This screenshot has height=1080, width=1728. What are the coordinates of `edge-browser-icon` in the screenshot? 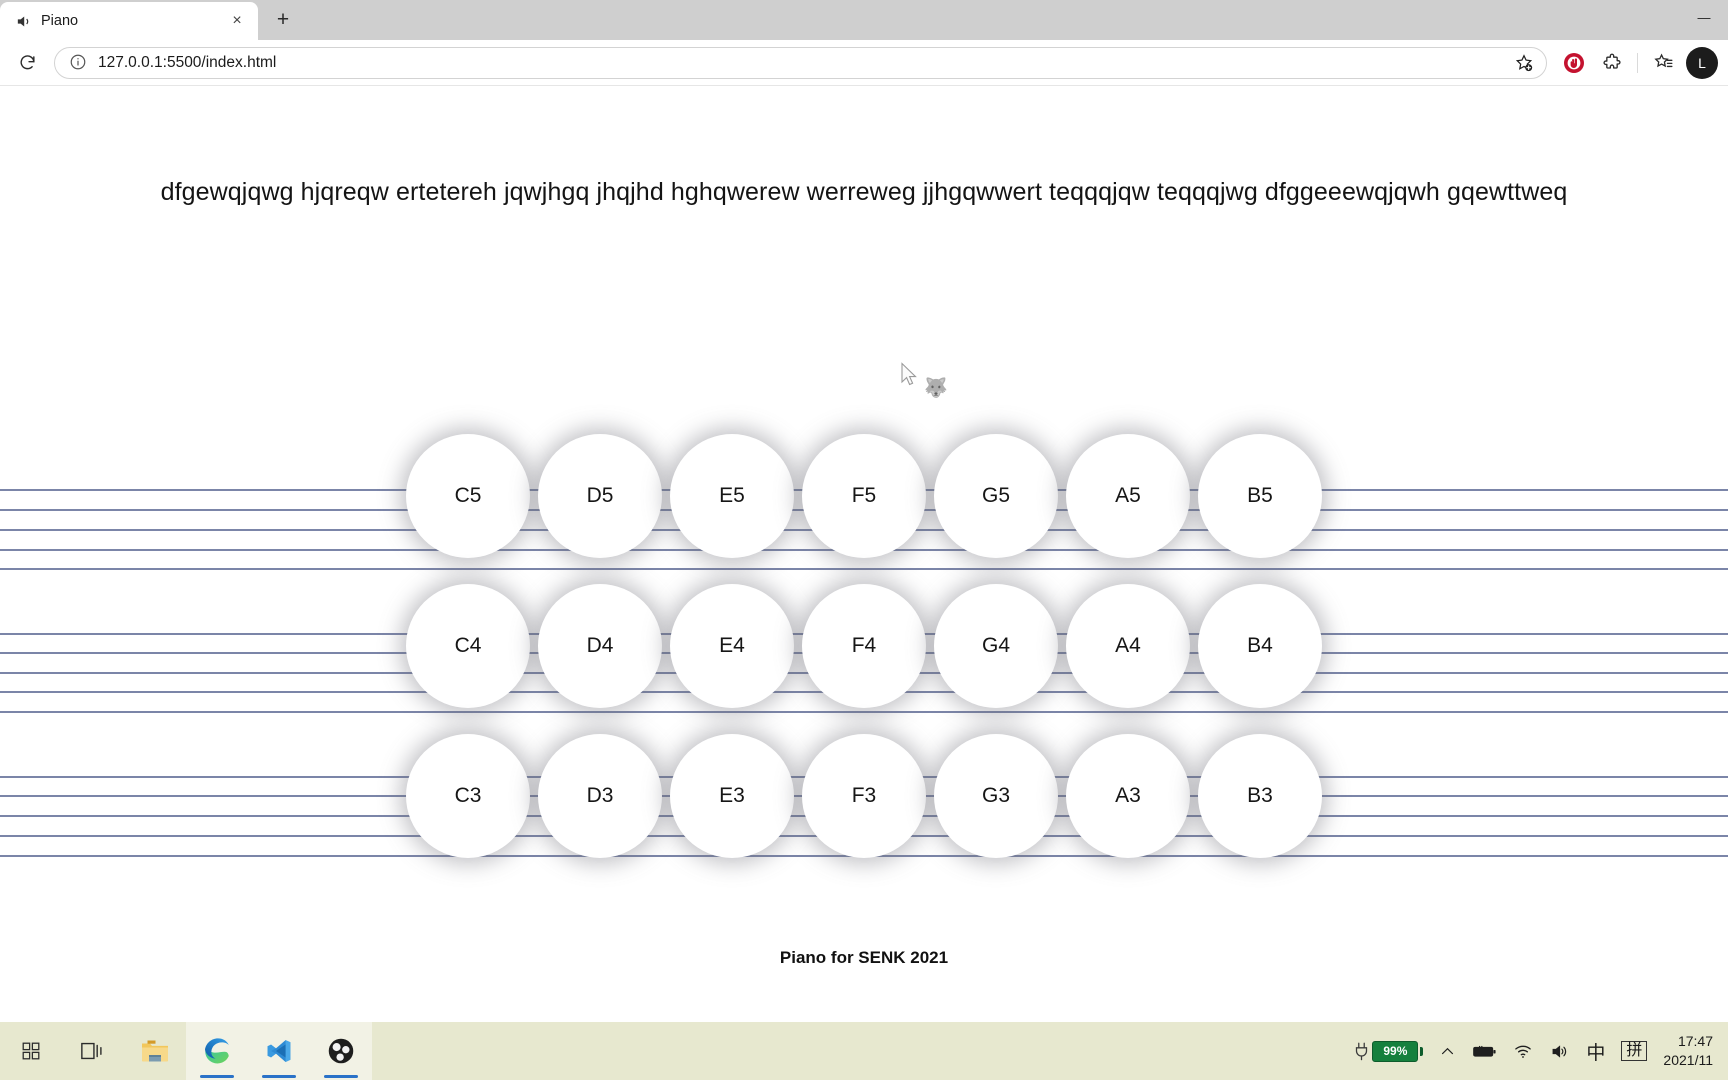 It's located at (217, 1051).